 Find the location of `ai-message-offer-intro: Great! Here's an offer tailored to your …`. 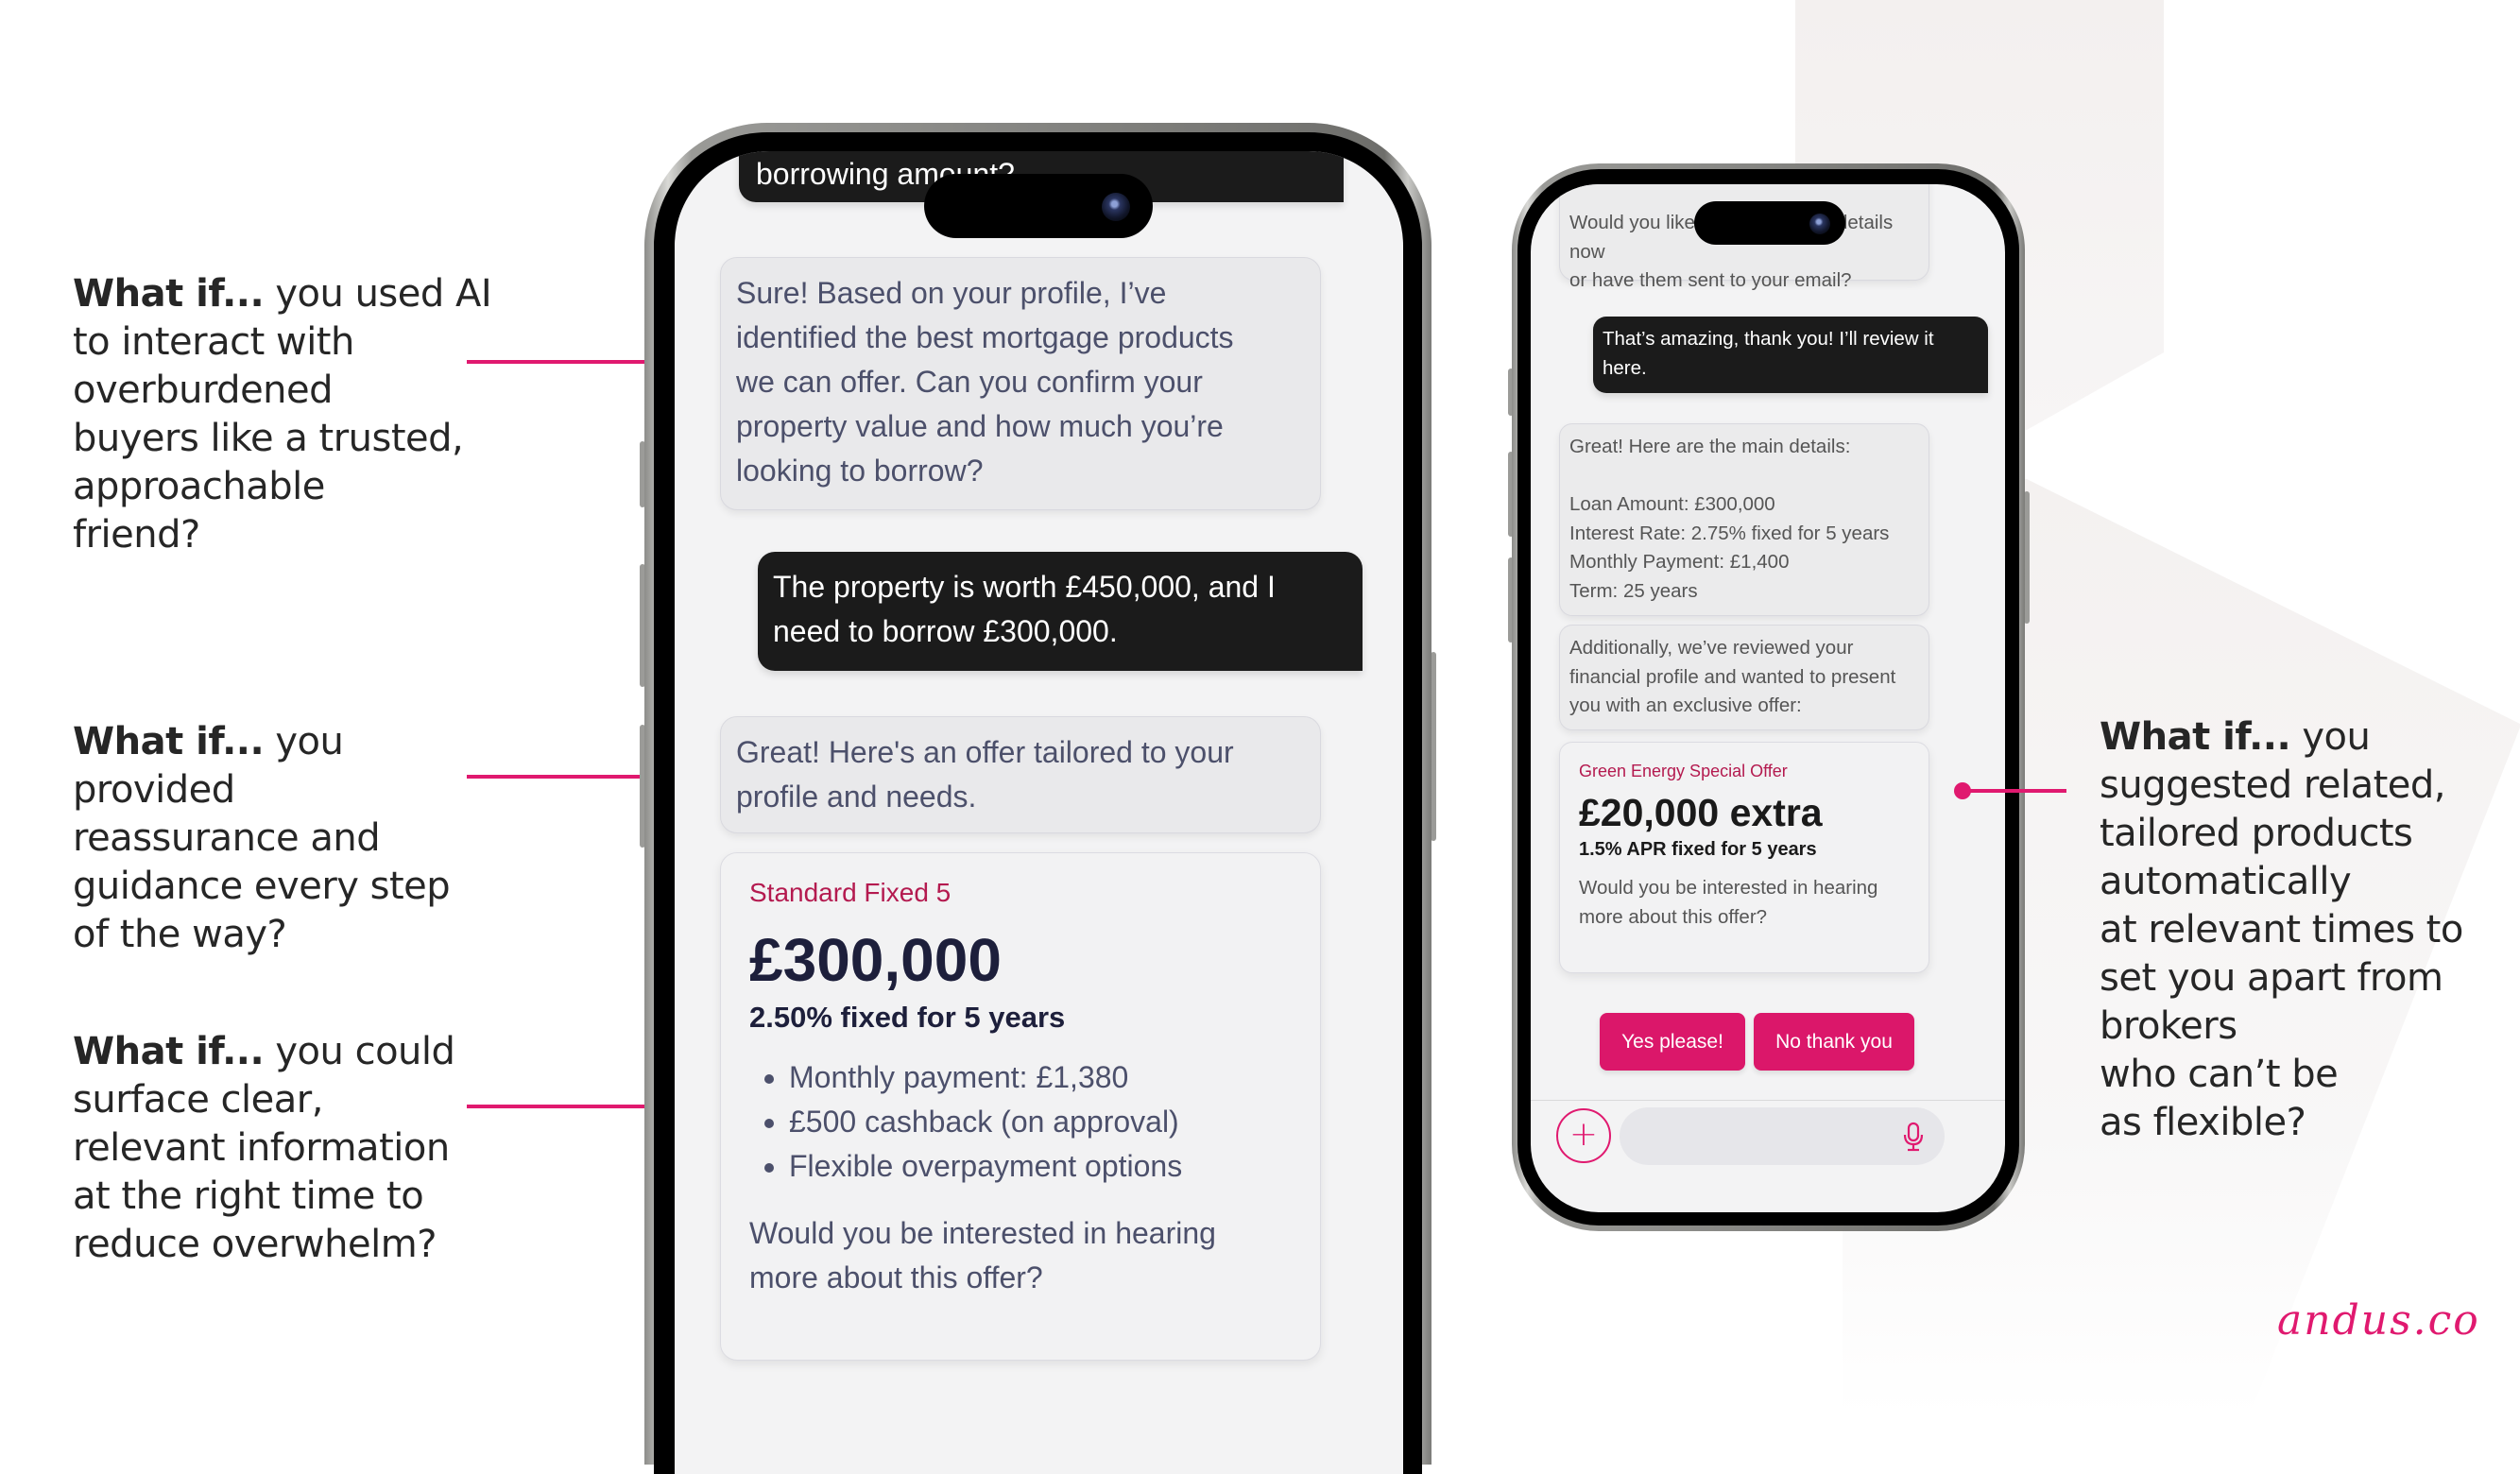

ai-message-offer-intro: Great! Here's an offer tailored to your … is located at coordinates (1020, 774).